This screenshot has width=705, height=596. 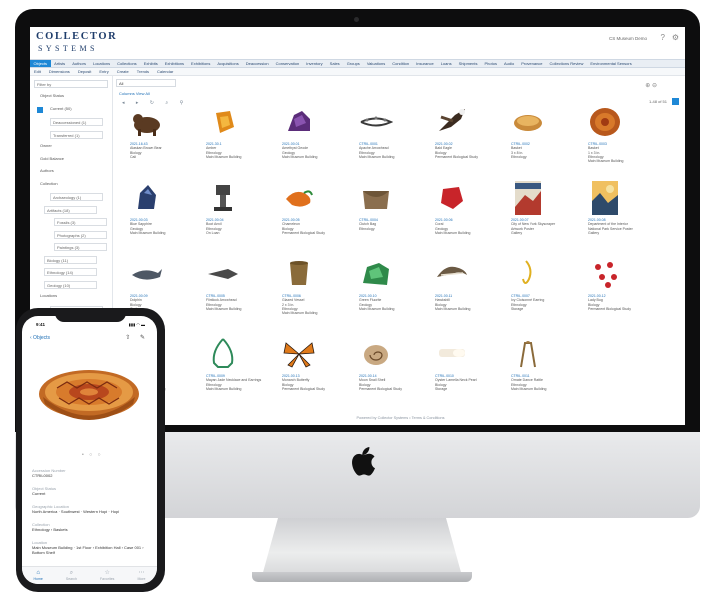 What do you see at coordinates (257, 63) in the screenshot?
I see `nav-tab: Deaccession` at bounding box center [257, 63].